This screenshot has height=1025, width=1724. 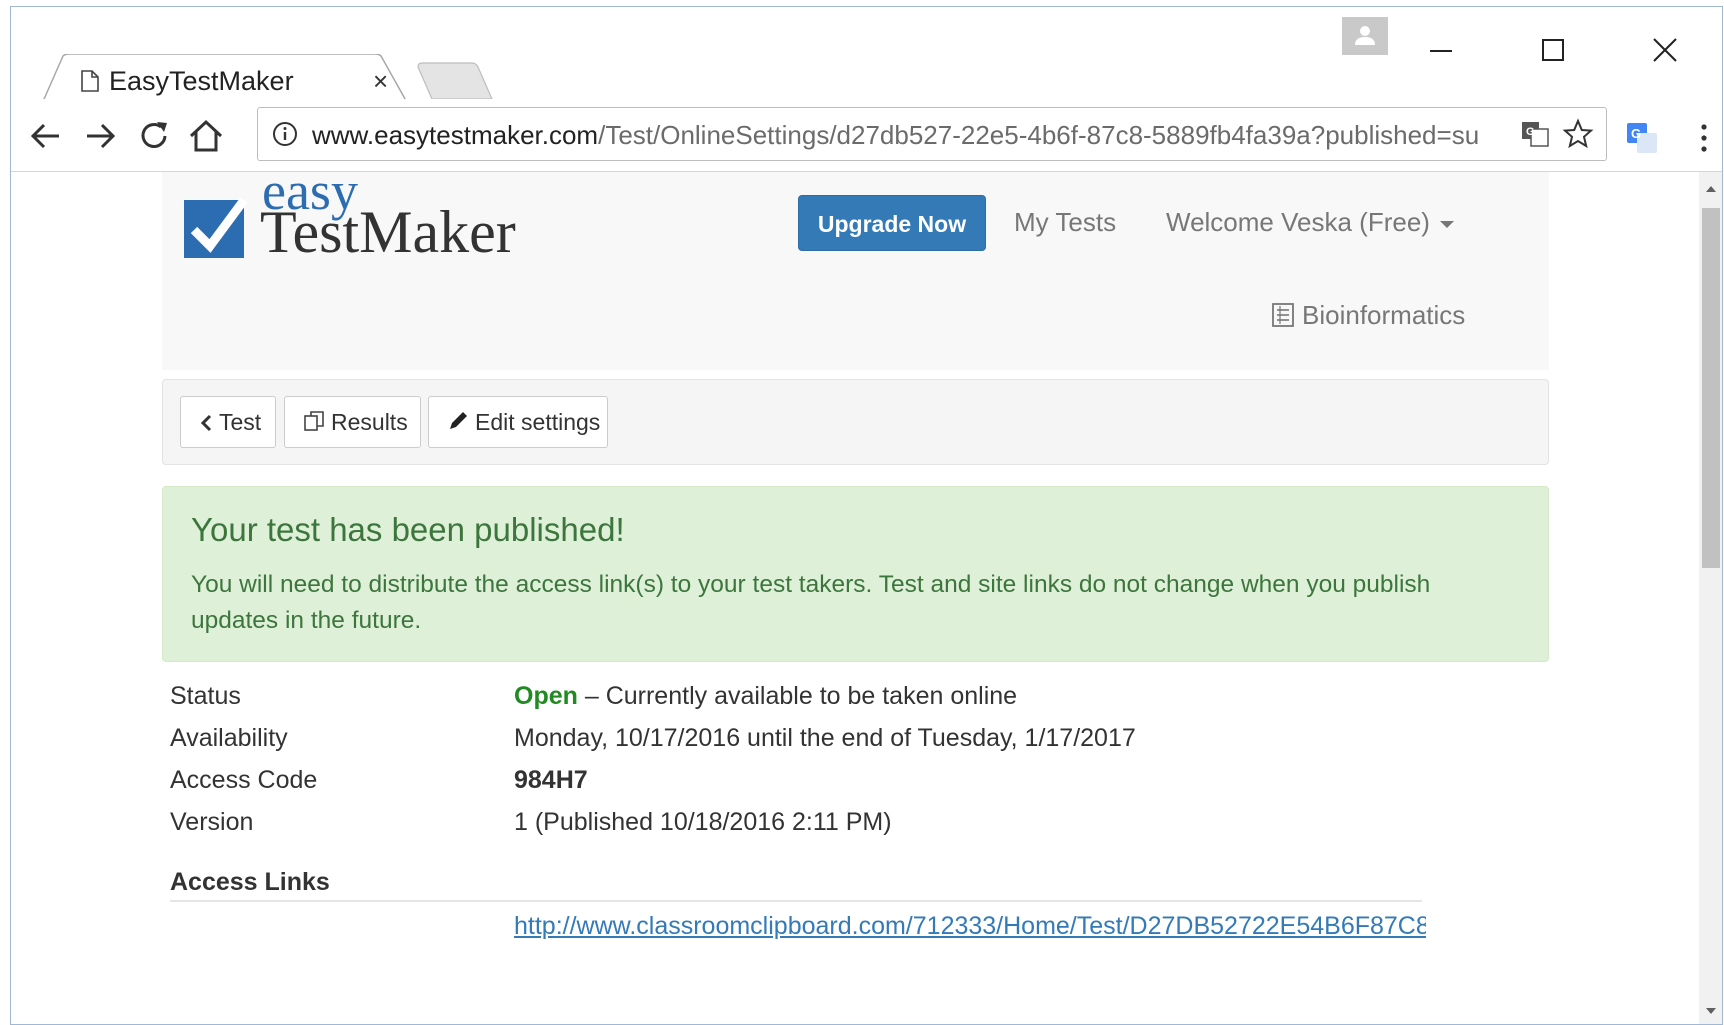 What do you see at coordinates (250, 882) in the screenshot?
I see `access-links-heading: Access Links` at bounding box center [250, 882].